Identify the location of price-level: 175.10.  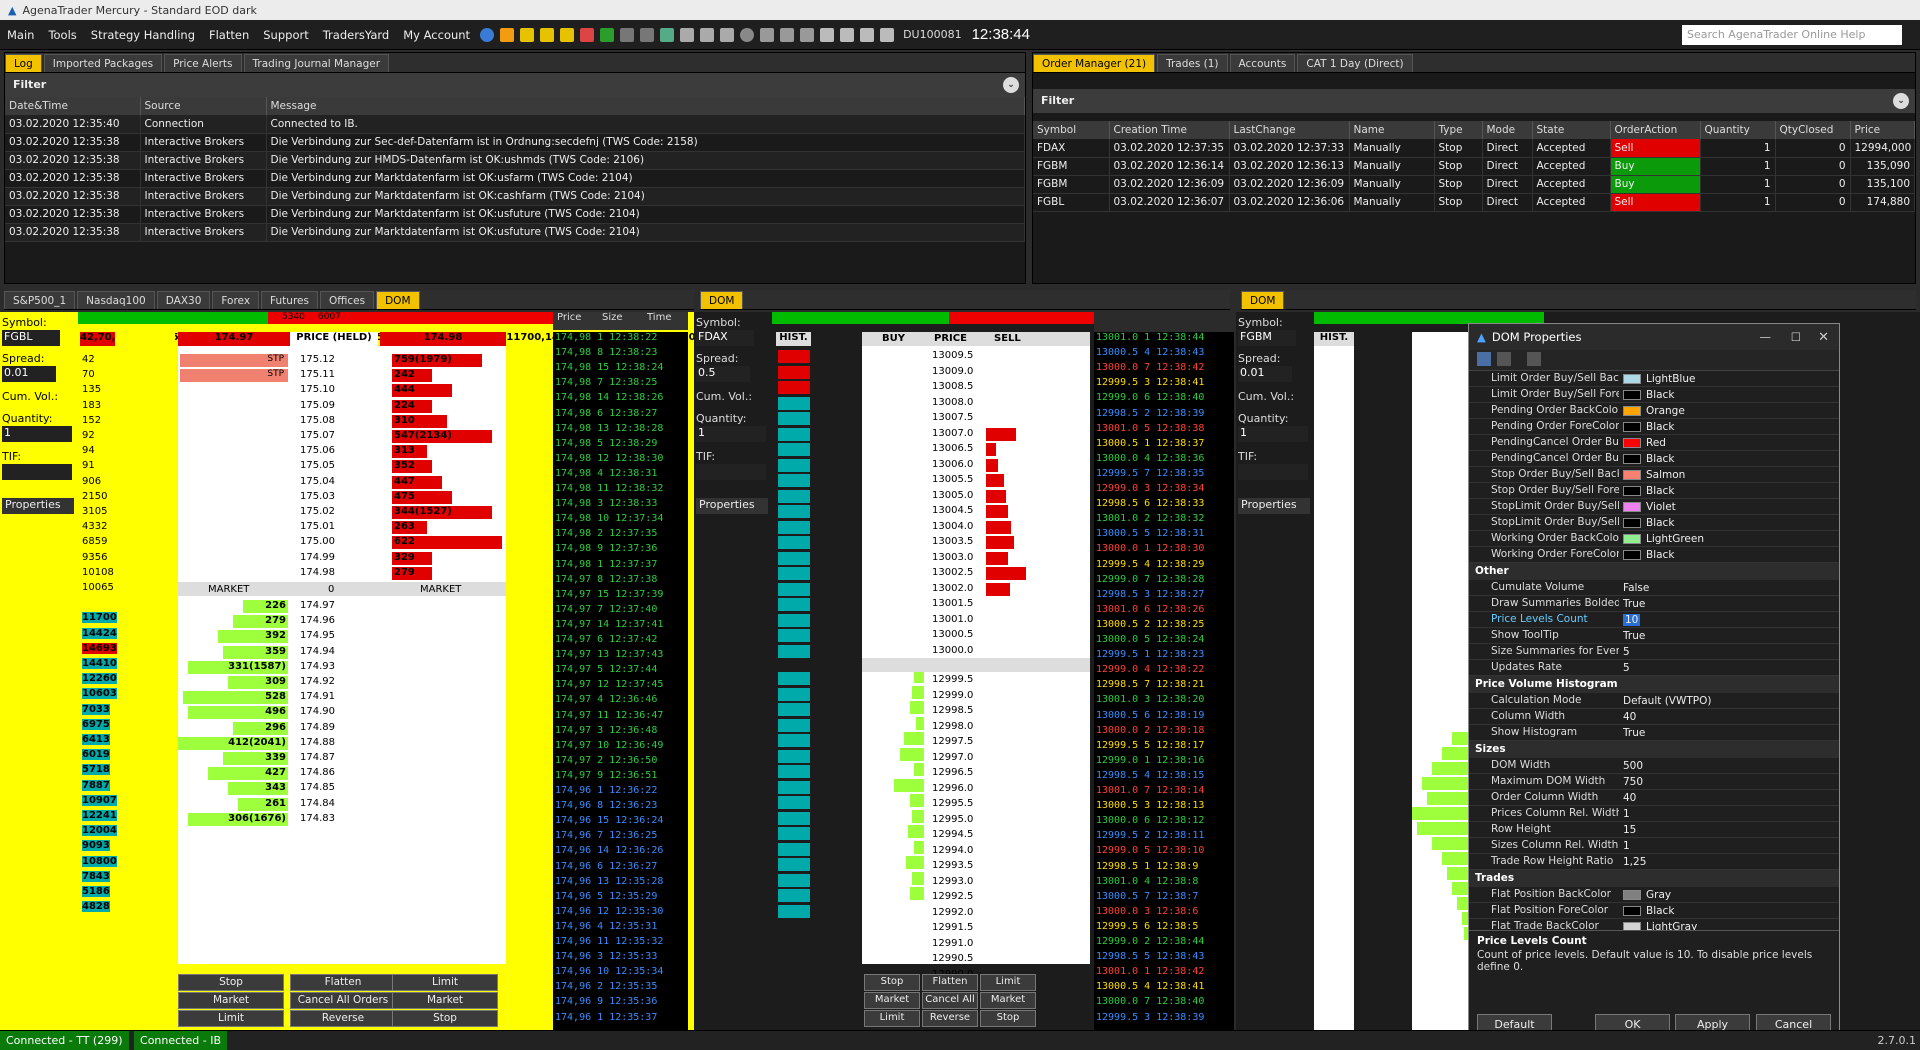
(317, 389).